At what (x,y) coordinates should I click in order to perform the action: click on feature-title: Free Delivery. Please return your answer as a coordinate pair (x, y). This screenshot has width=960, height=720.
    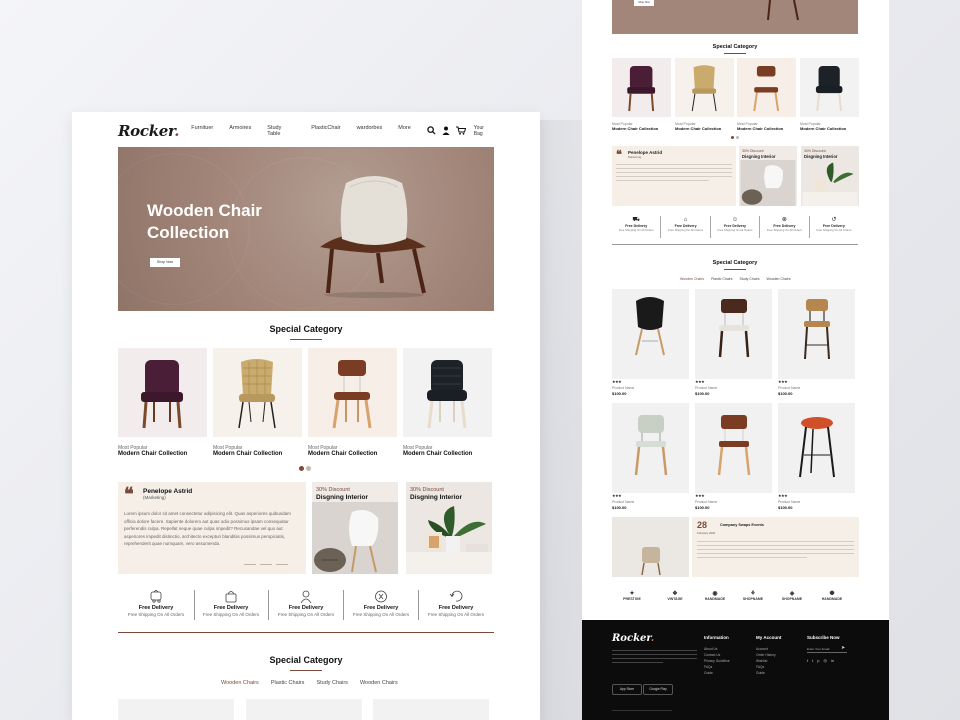
    Looking at the image, I should click on (456, 608).